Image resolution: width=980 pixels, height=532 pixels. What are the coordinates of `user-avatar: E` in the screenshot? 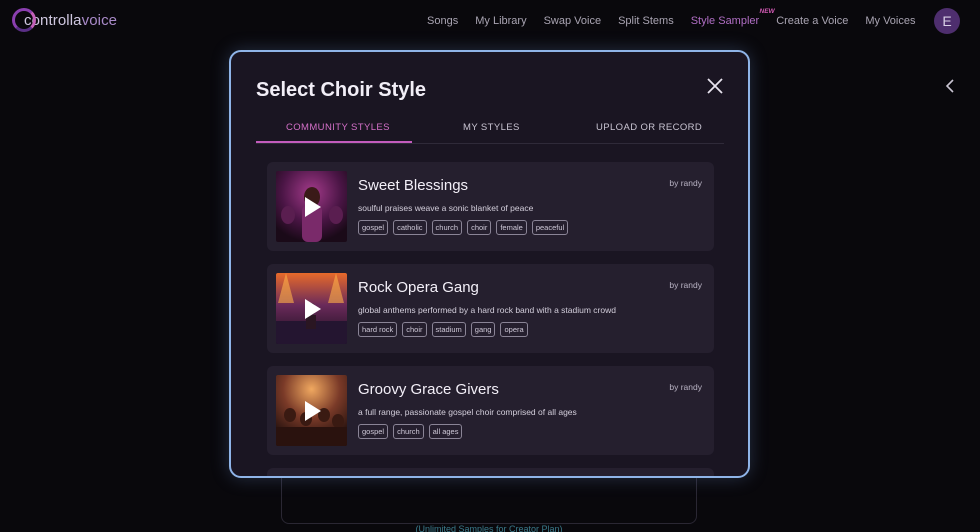 It's located at (947, 21).